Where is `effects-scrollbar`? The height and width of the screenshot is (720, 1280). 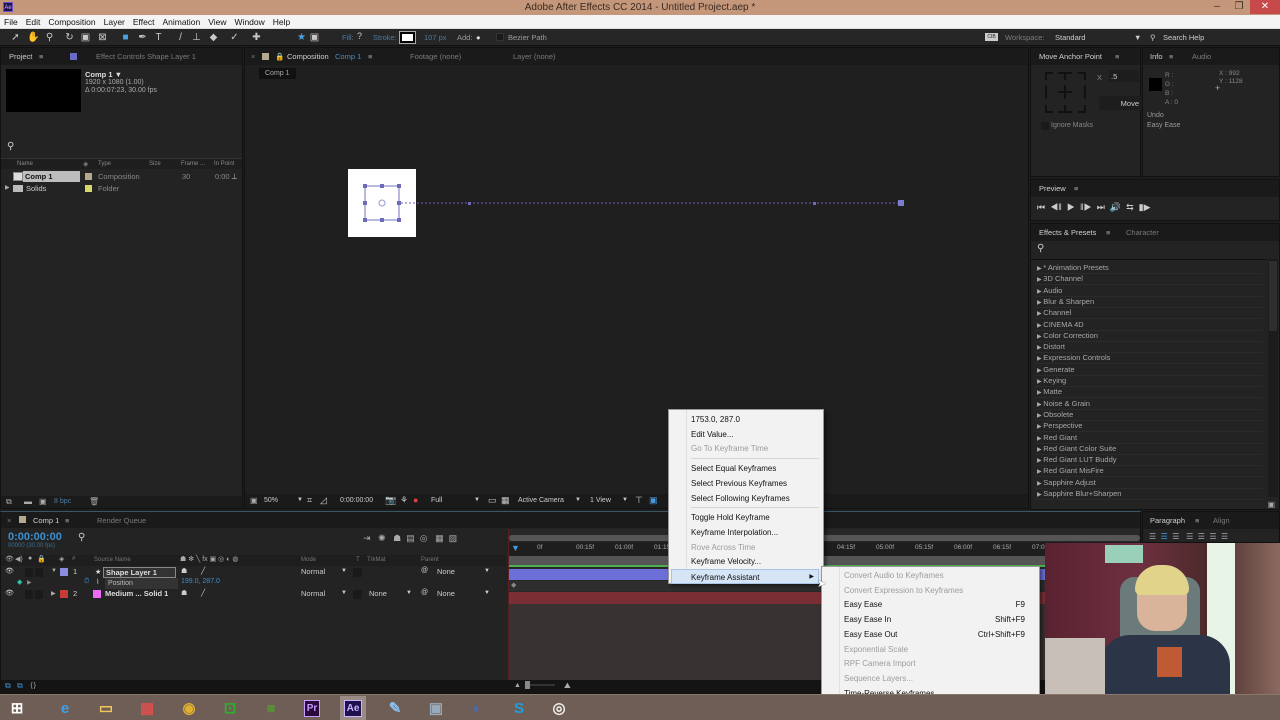
effects-scrollbar is located at coordinates (1273, 378).